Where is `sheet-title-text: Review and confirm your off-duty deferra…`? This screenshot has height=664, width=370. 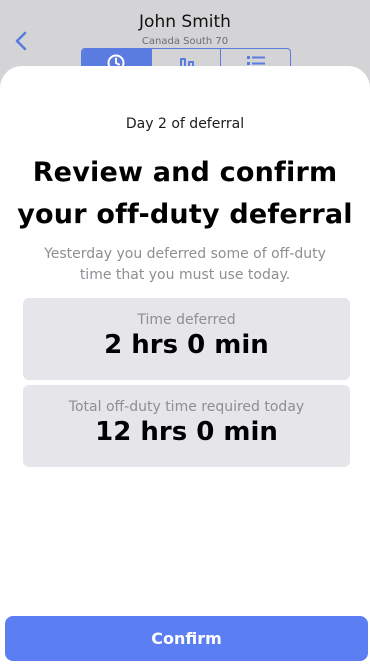
sheet-title-text: Review and confirm your off-duty deferra… is located at coordinates (185, 193).